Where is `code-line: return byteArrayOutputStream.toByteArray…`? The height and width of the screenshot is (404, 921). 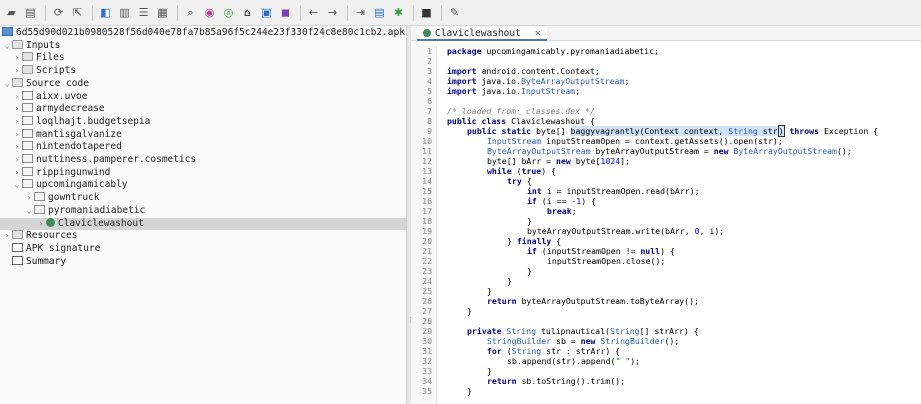
code-line: return byteArrayOutputStream.toByteArray… is located at coordinates (593, 301).